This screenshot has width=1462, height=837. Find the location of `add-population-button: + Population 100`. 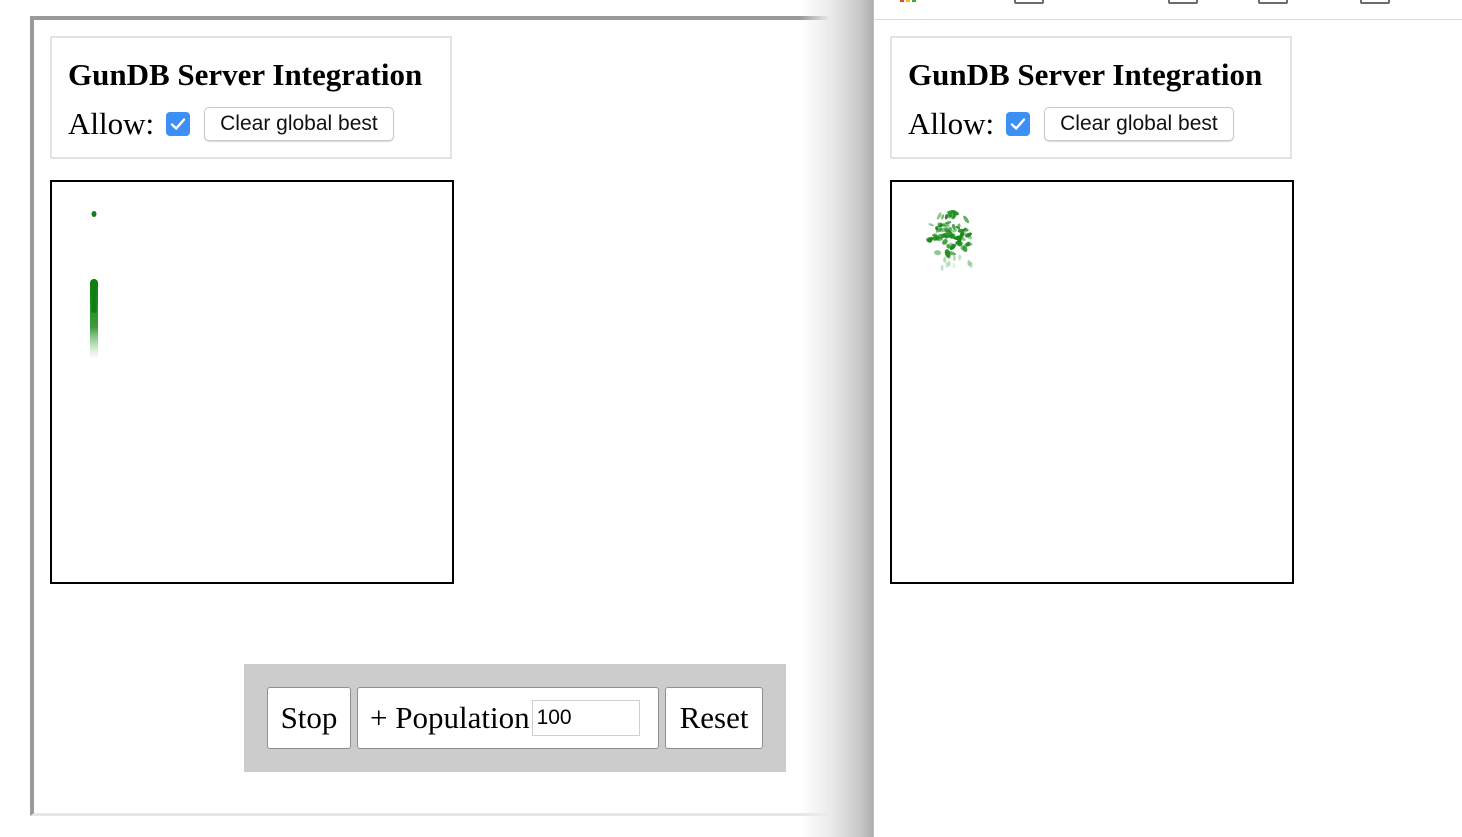

add-population-button: + Population 100 is located at coordinates (508, 718).